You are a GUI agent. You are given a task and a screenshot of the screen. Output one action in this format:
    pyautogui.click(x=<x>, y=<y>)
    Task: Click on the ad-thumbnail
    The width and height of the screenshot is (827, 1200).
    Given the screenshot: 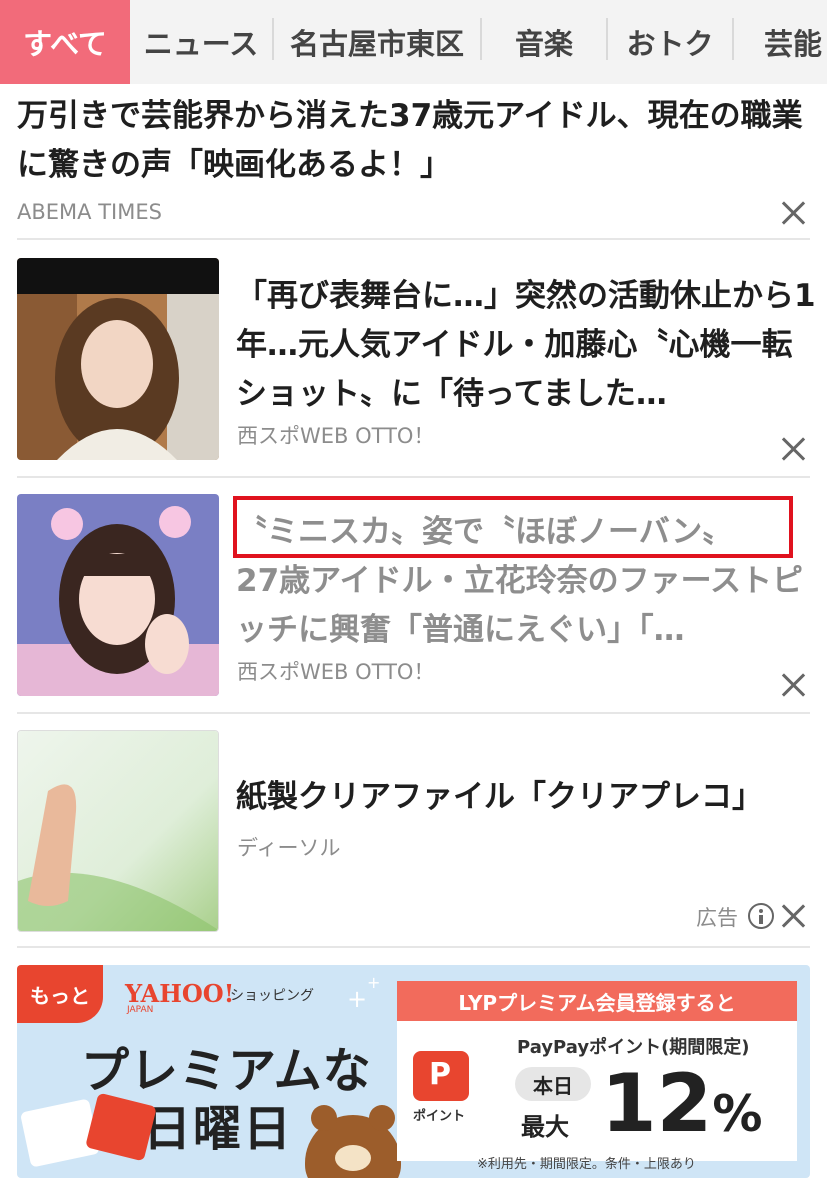 What is the action you would take?
    pyautogui.click(x=118, y=831)
    